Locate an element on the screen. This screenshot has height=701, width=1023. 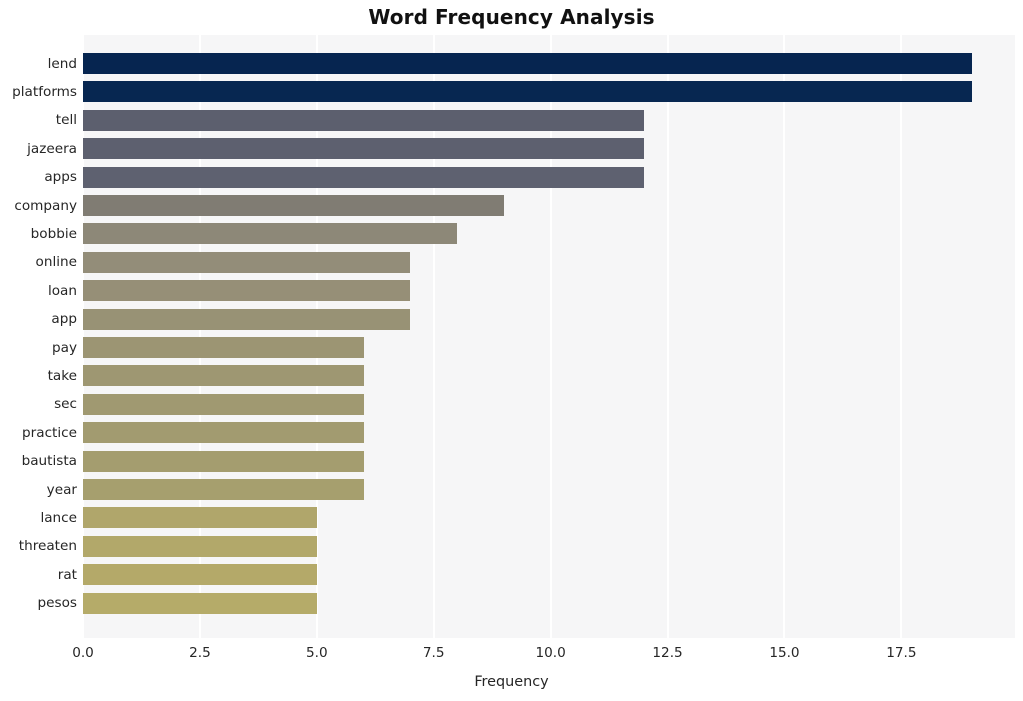
bar-practice is located at coordinates (223, 433).